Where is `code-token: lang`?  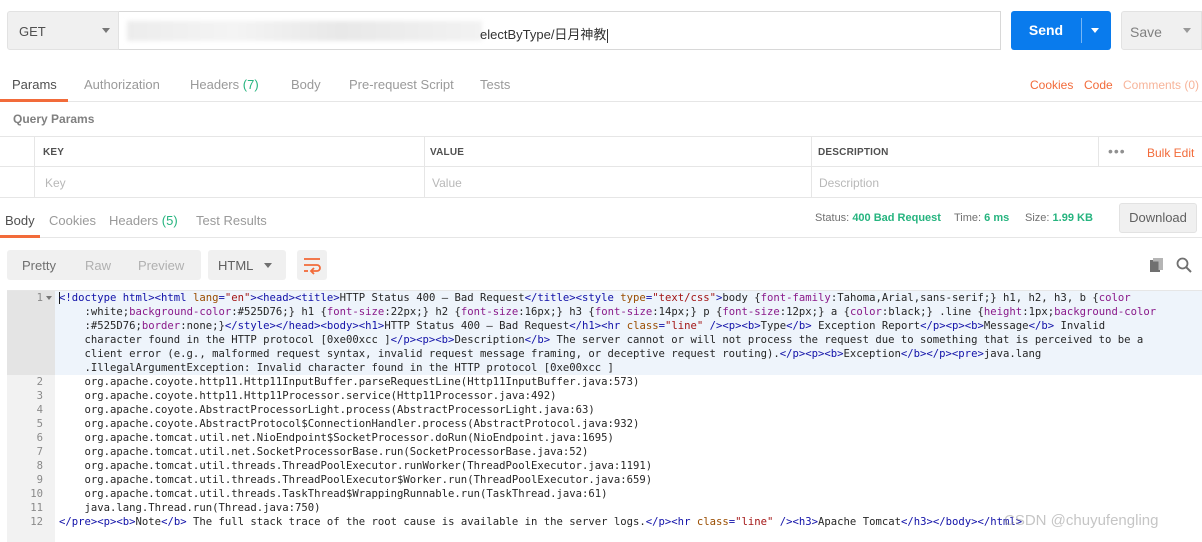 code-token: lang is located at coordinates (205, 298).